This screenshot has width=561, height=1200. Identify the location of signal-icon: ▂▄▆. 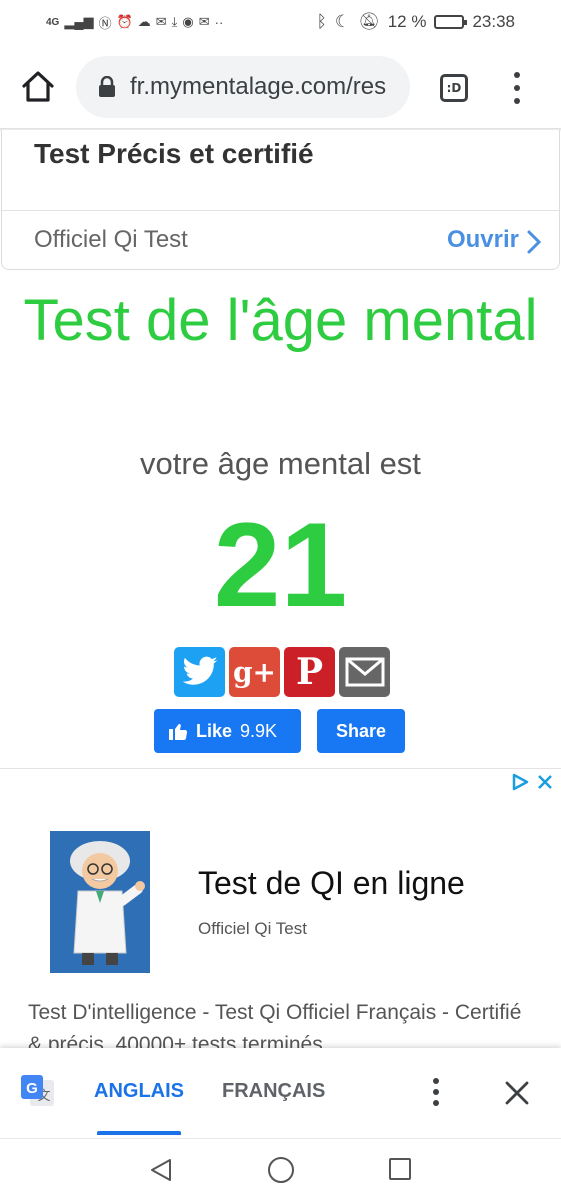
(79, 21).